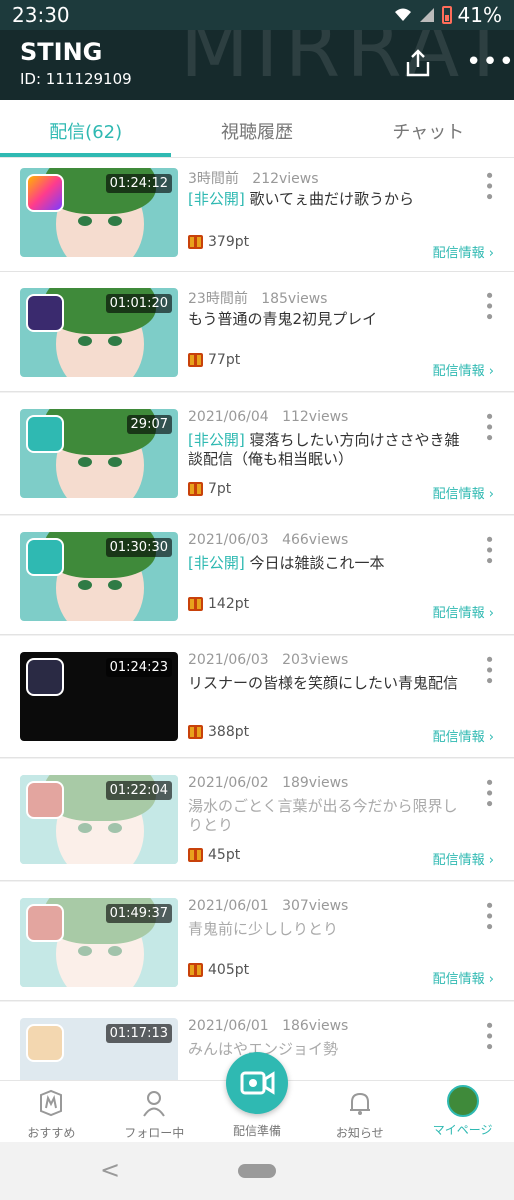 This screenshot has width=514, height=1200. I want to click on system-navigation-bar: <, so click(257, 1171).